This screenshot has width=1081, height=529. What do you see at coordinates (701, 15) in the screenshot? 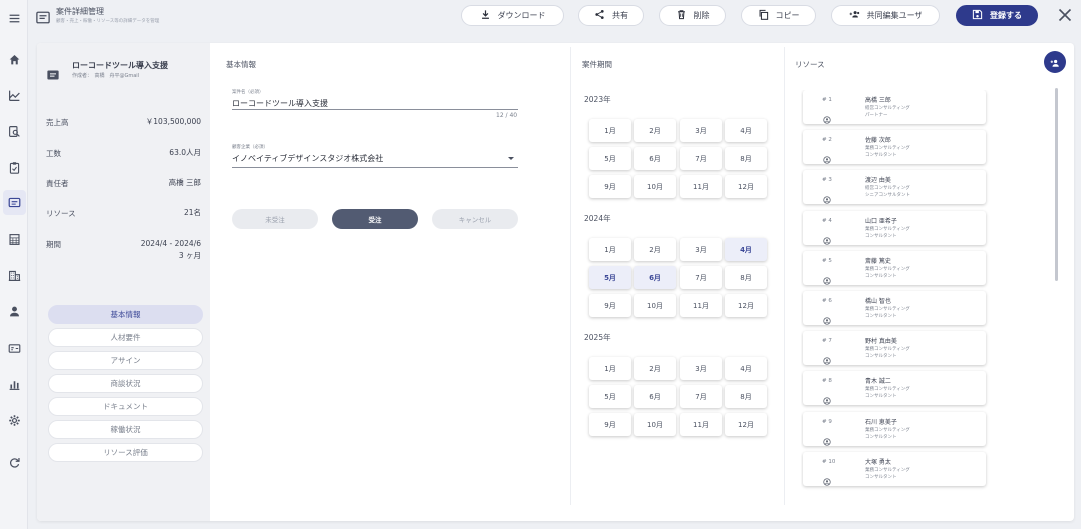
I see `delete-label: 削除` at bounding box center [701, 15].